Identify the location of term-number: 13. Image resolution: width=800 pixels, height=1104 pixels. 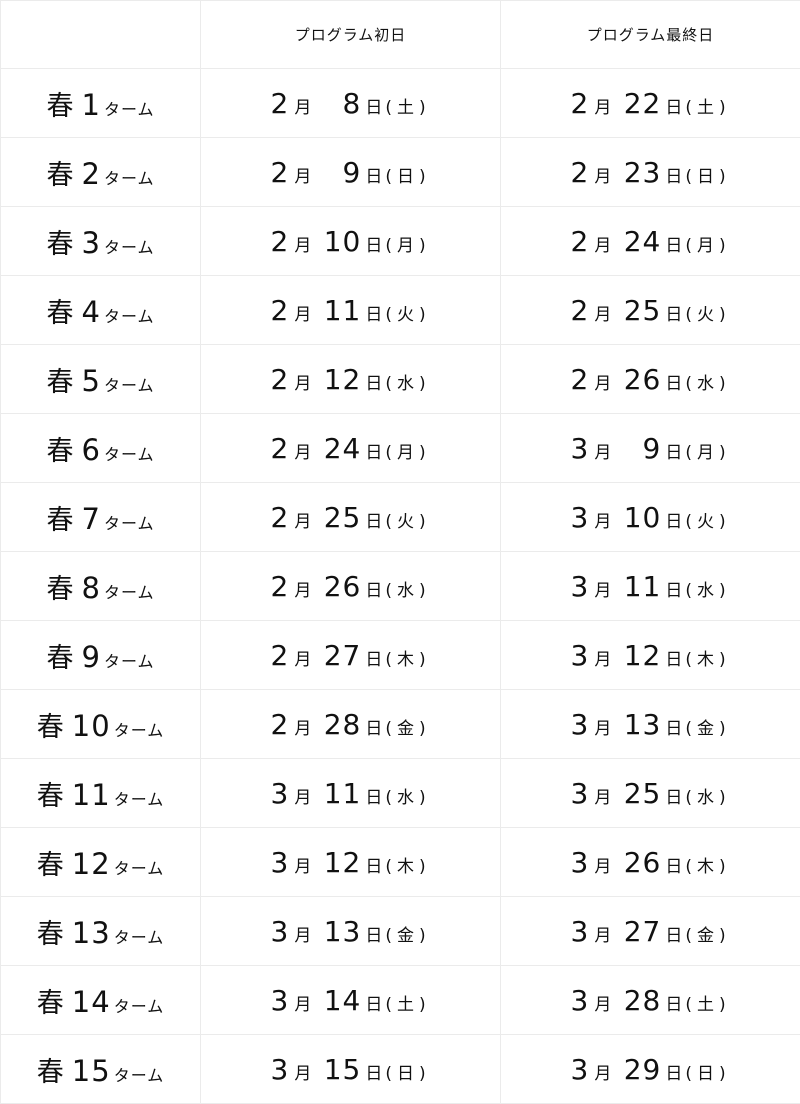
(91, 933).